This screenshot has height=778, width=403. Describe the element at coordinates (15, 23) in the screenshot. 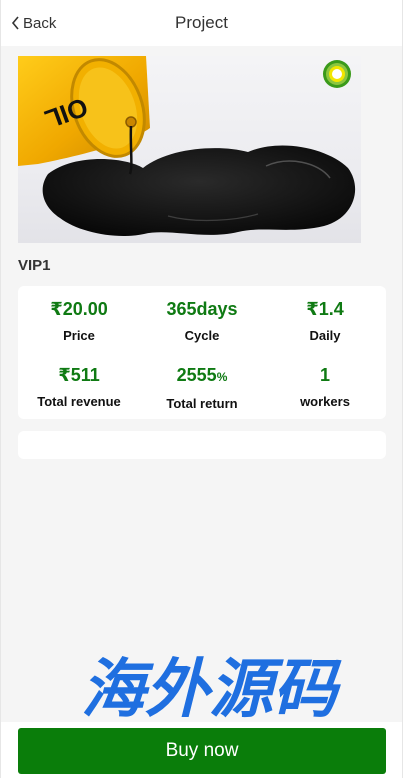

I see `chevron-left-icon` at that location.